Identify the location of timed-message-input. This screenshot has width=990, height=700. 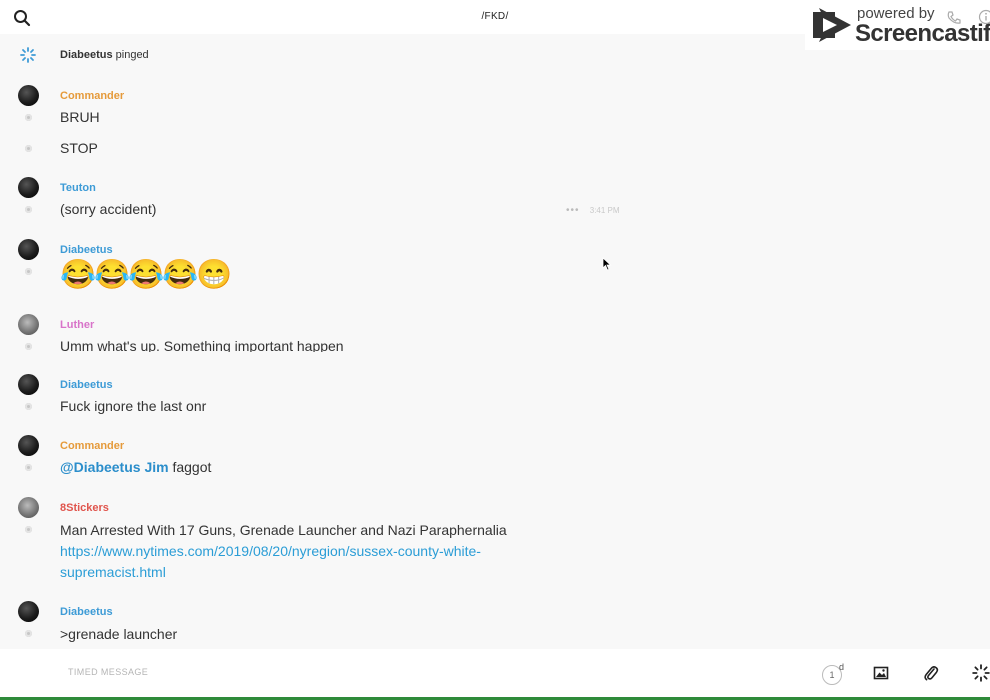
(218, 672).